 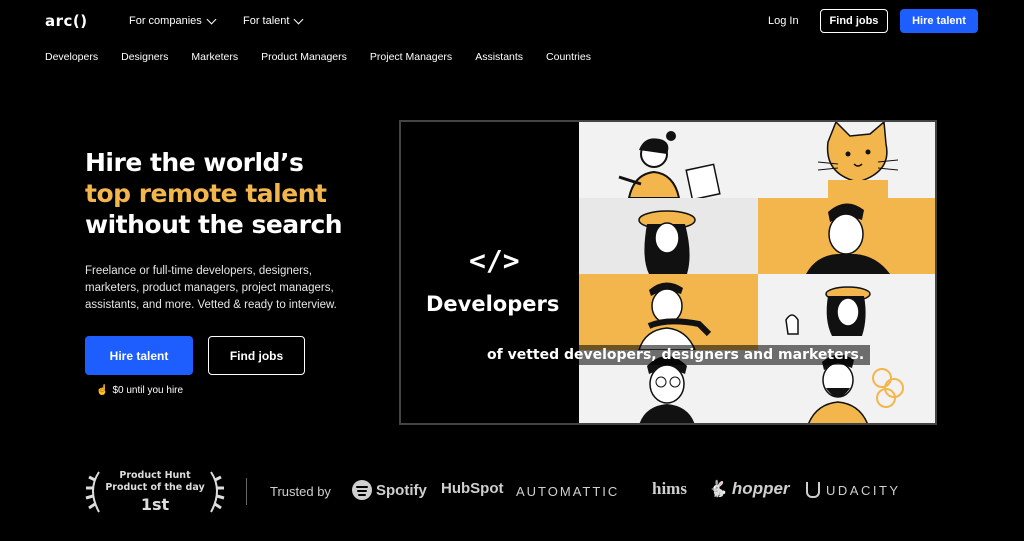 I want to click on category-product-managers: Product Managers, so click(x=304, y=57).